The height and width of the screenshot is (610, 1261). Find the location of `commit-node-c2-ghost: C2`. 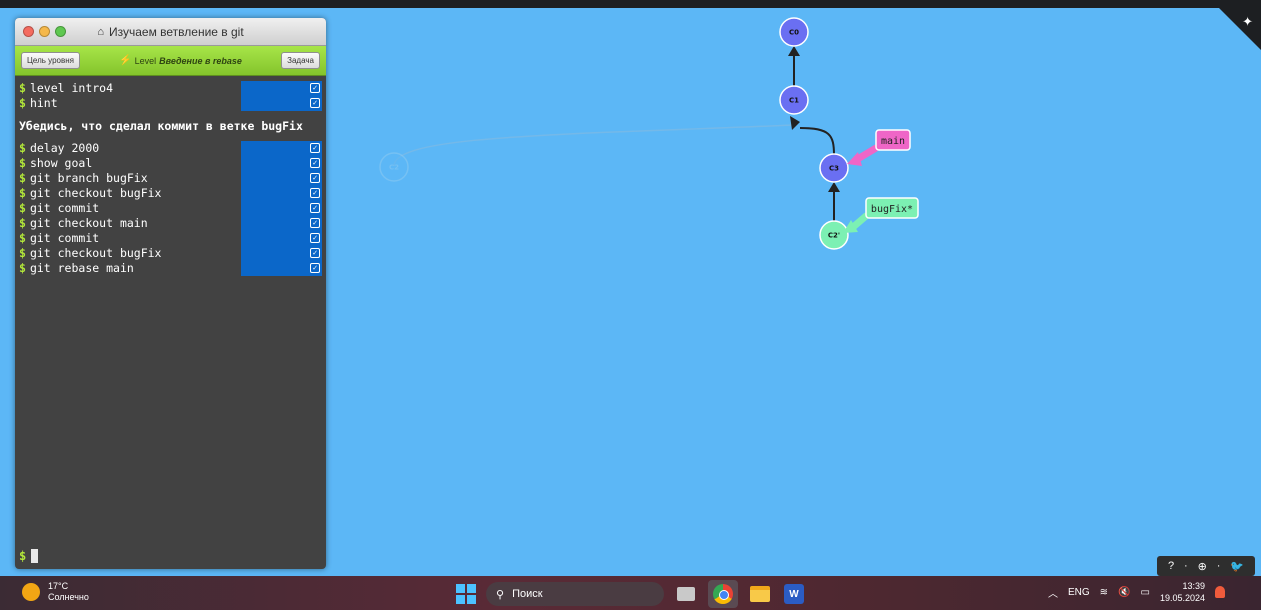

commit-node-c2-ghost: C2 is located at coordinates (394, 167).